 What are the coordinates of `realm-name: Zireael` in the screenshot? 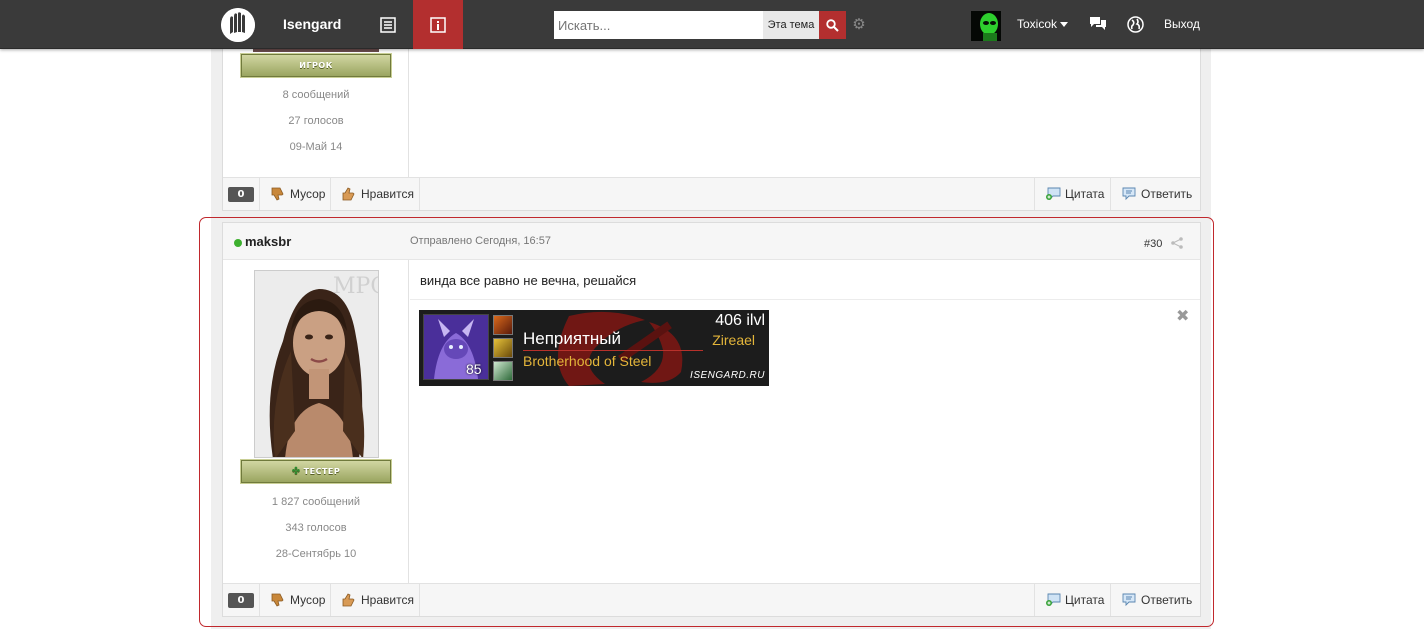 It's located at (733, 340).